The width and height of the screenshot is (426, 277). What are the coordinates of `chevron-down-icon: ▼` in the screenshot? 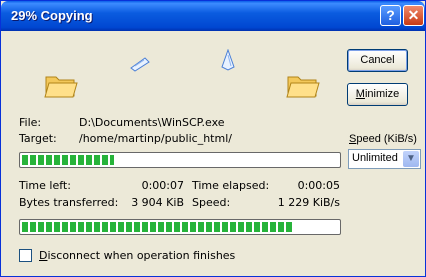 It's located at (411, 159).